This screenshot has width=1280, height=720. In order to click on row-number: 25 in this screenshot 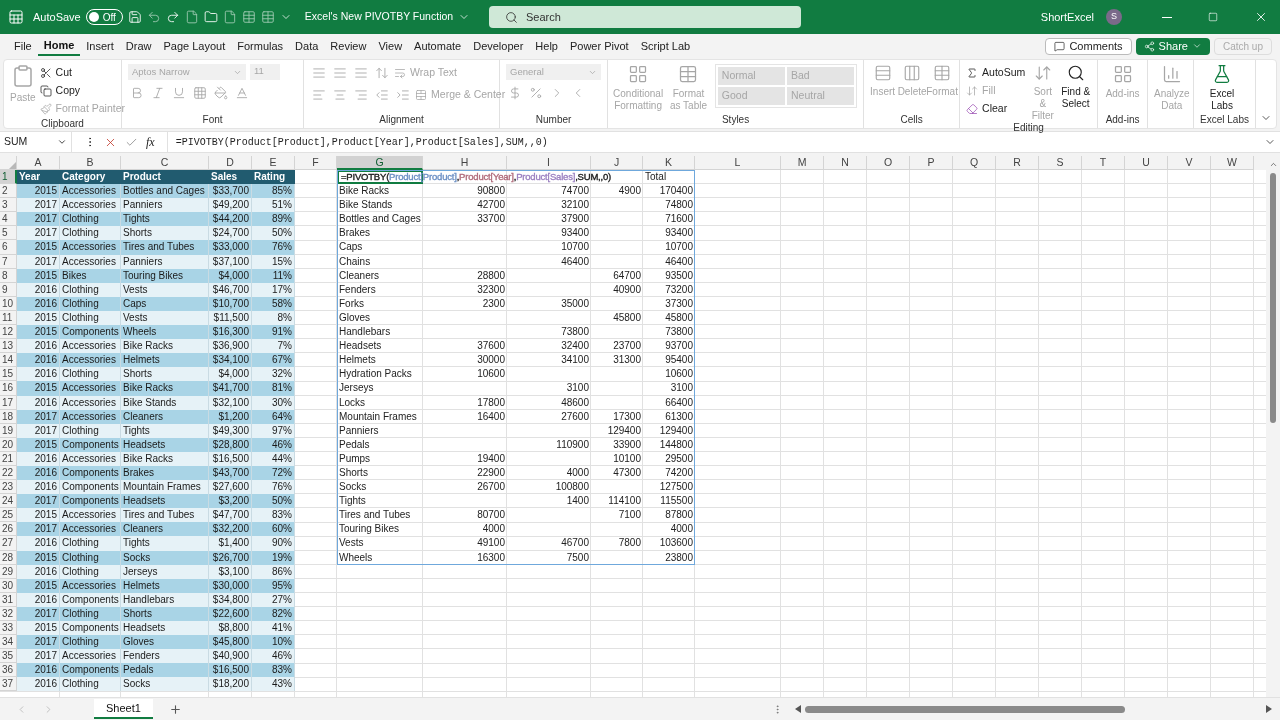, I will do `click(8, 515)`.